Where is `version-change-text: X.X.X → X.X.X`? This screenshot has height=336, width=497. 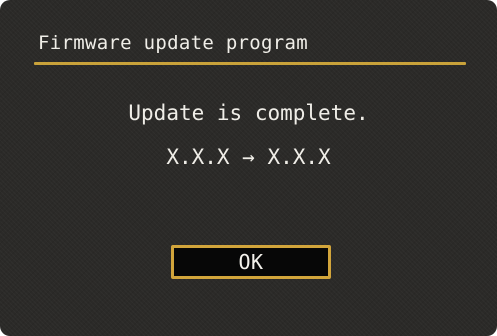 version-change-text: X.X.X → X.X.X is located at coordinates (248, 157).